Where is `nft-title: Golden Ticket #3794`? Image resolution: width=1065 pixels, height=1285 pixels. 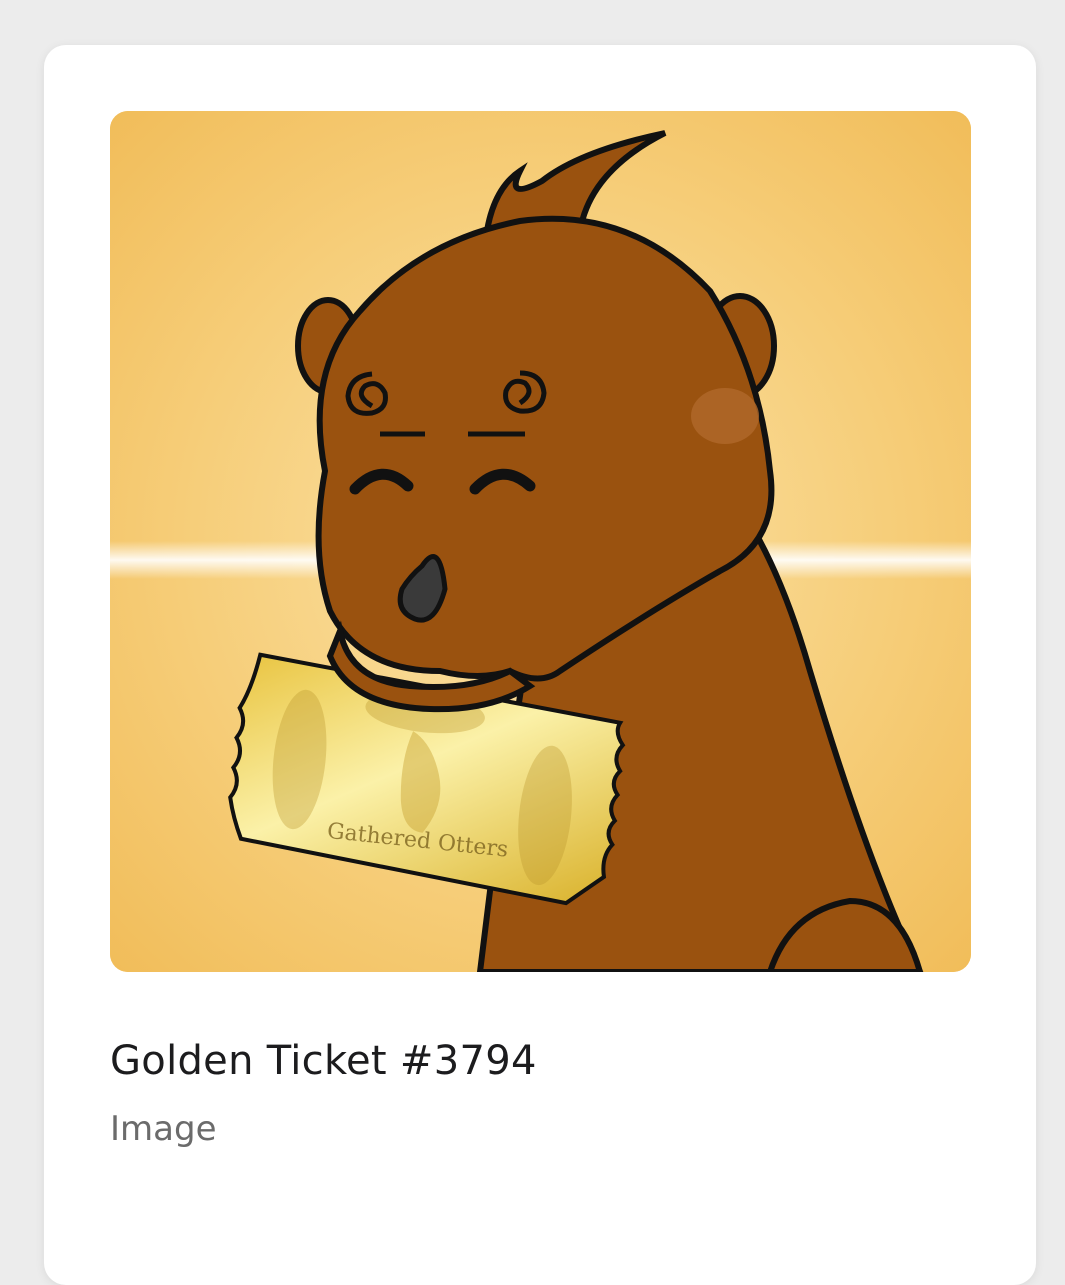 nft-title: Golden Ticket #3794 is located at coordinates (323, 1061).